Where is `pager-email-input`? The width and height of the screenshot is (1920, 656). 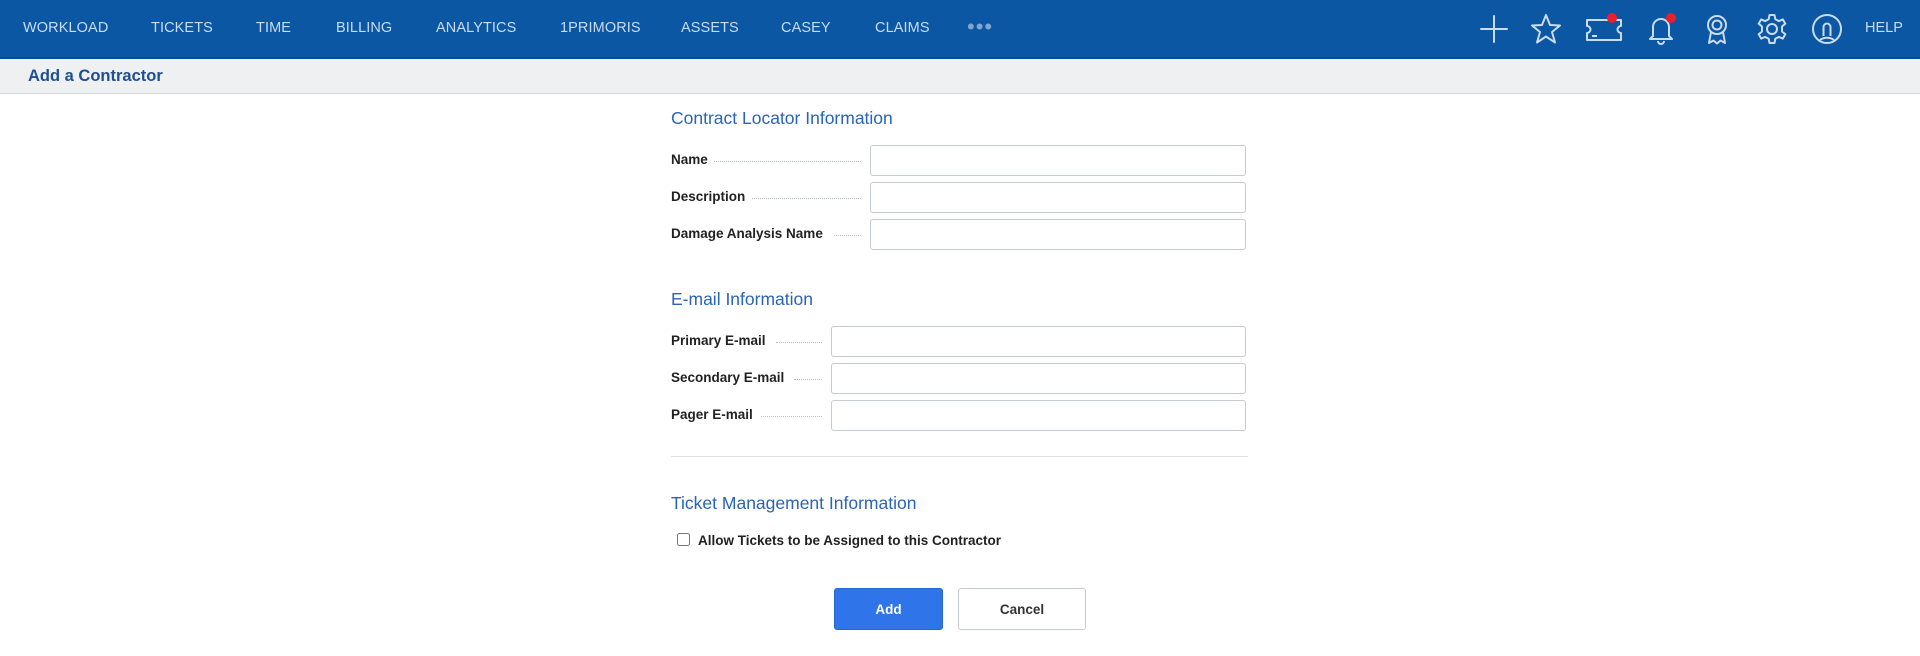
pager-email-input is located at coordinates (1038, 415).